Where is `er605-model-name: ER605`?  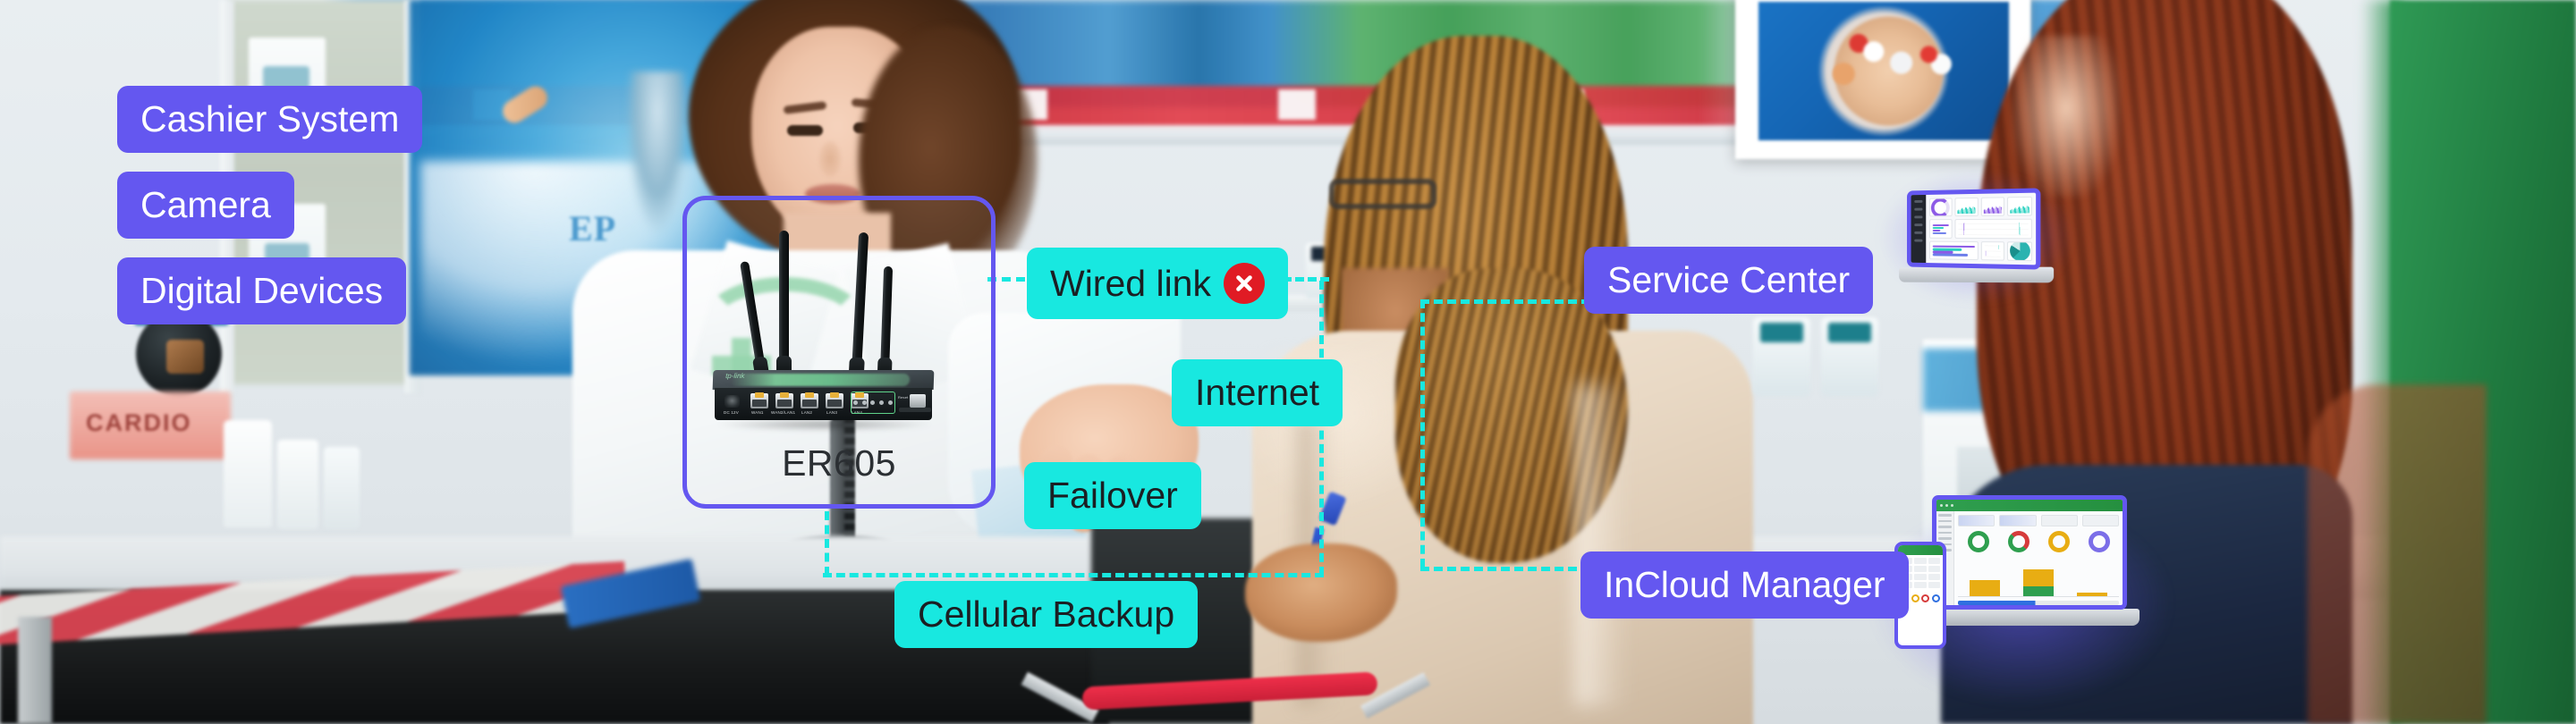 er605-model-name: ER605 is located at coordinates (839, 463).